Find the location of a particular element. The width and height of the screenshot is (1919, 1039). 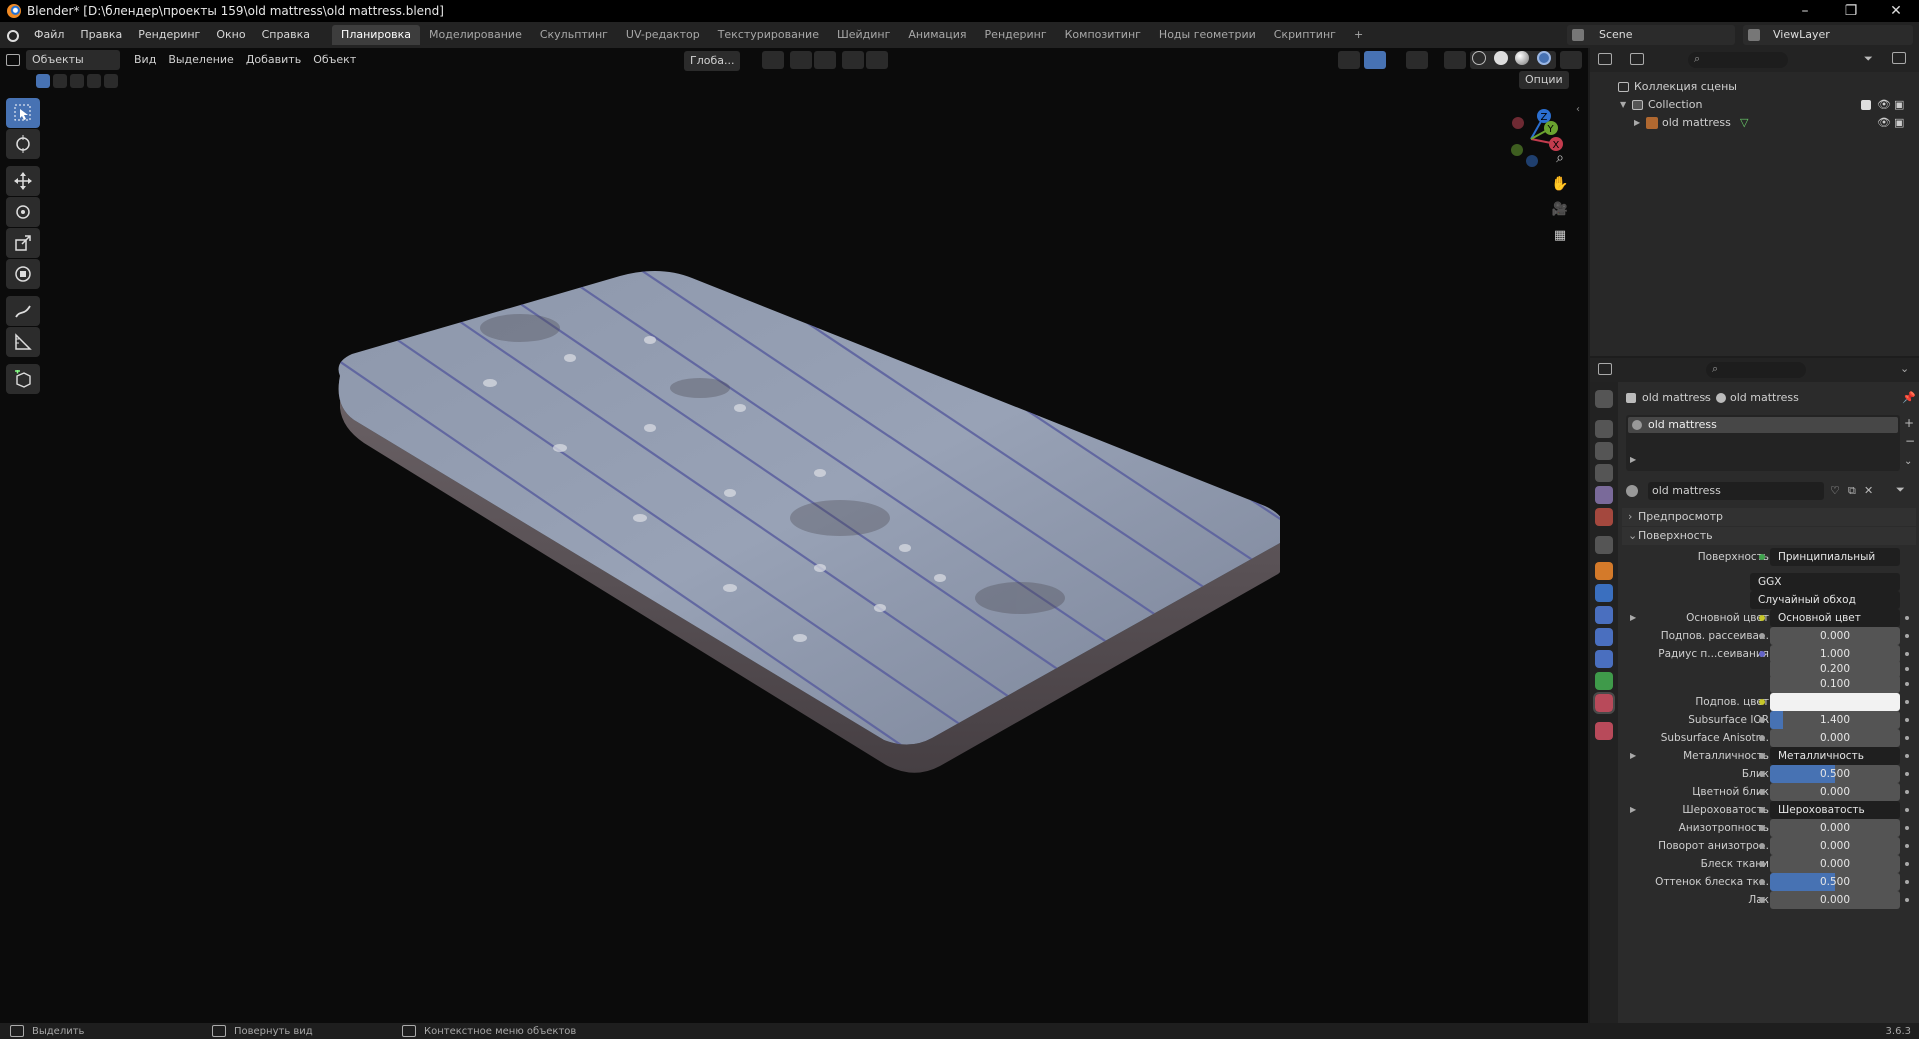

menu-add: Добавить is located at coordinates (273, 60).